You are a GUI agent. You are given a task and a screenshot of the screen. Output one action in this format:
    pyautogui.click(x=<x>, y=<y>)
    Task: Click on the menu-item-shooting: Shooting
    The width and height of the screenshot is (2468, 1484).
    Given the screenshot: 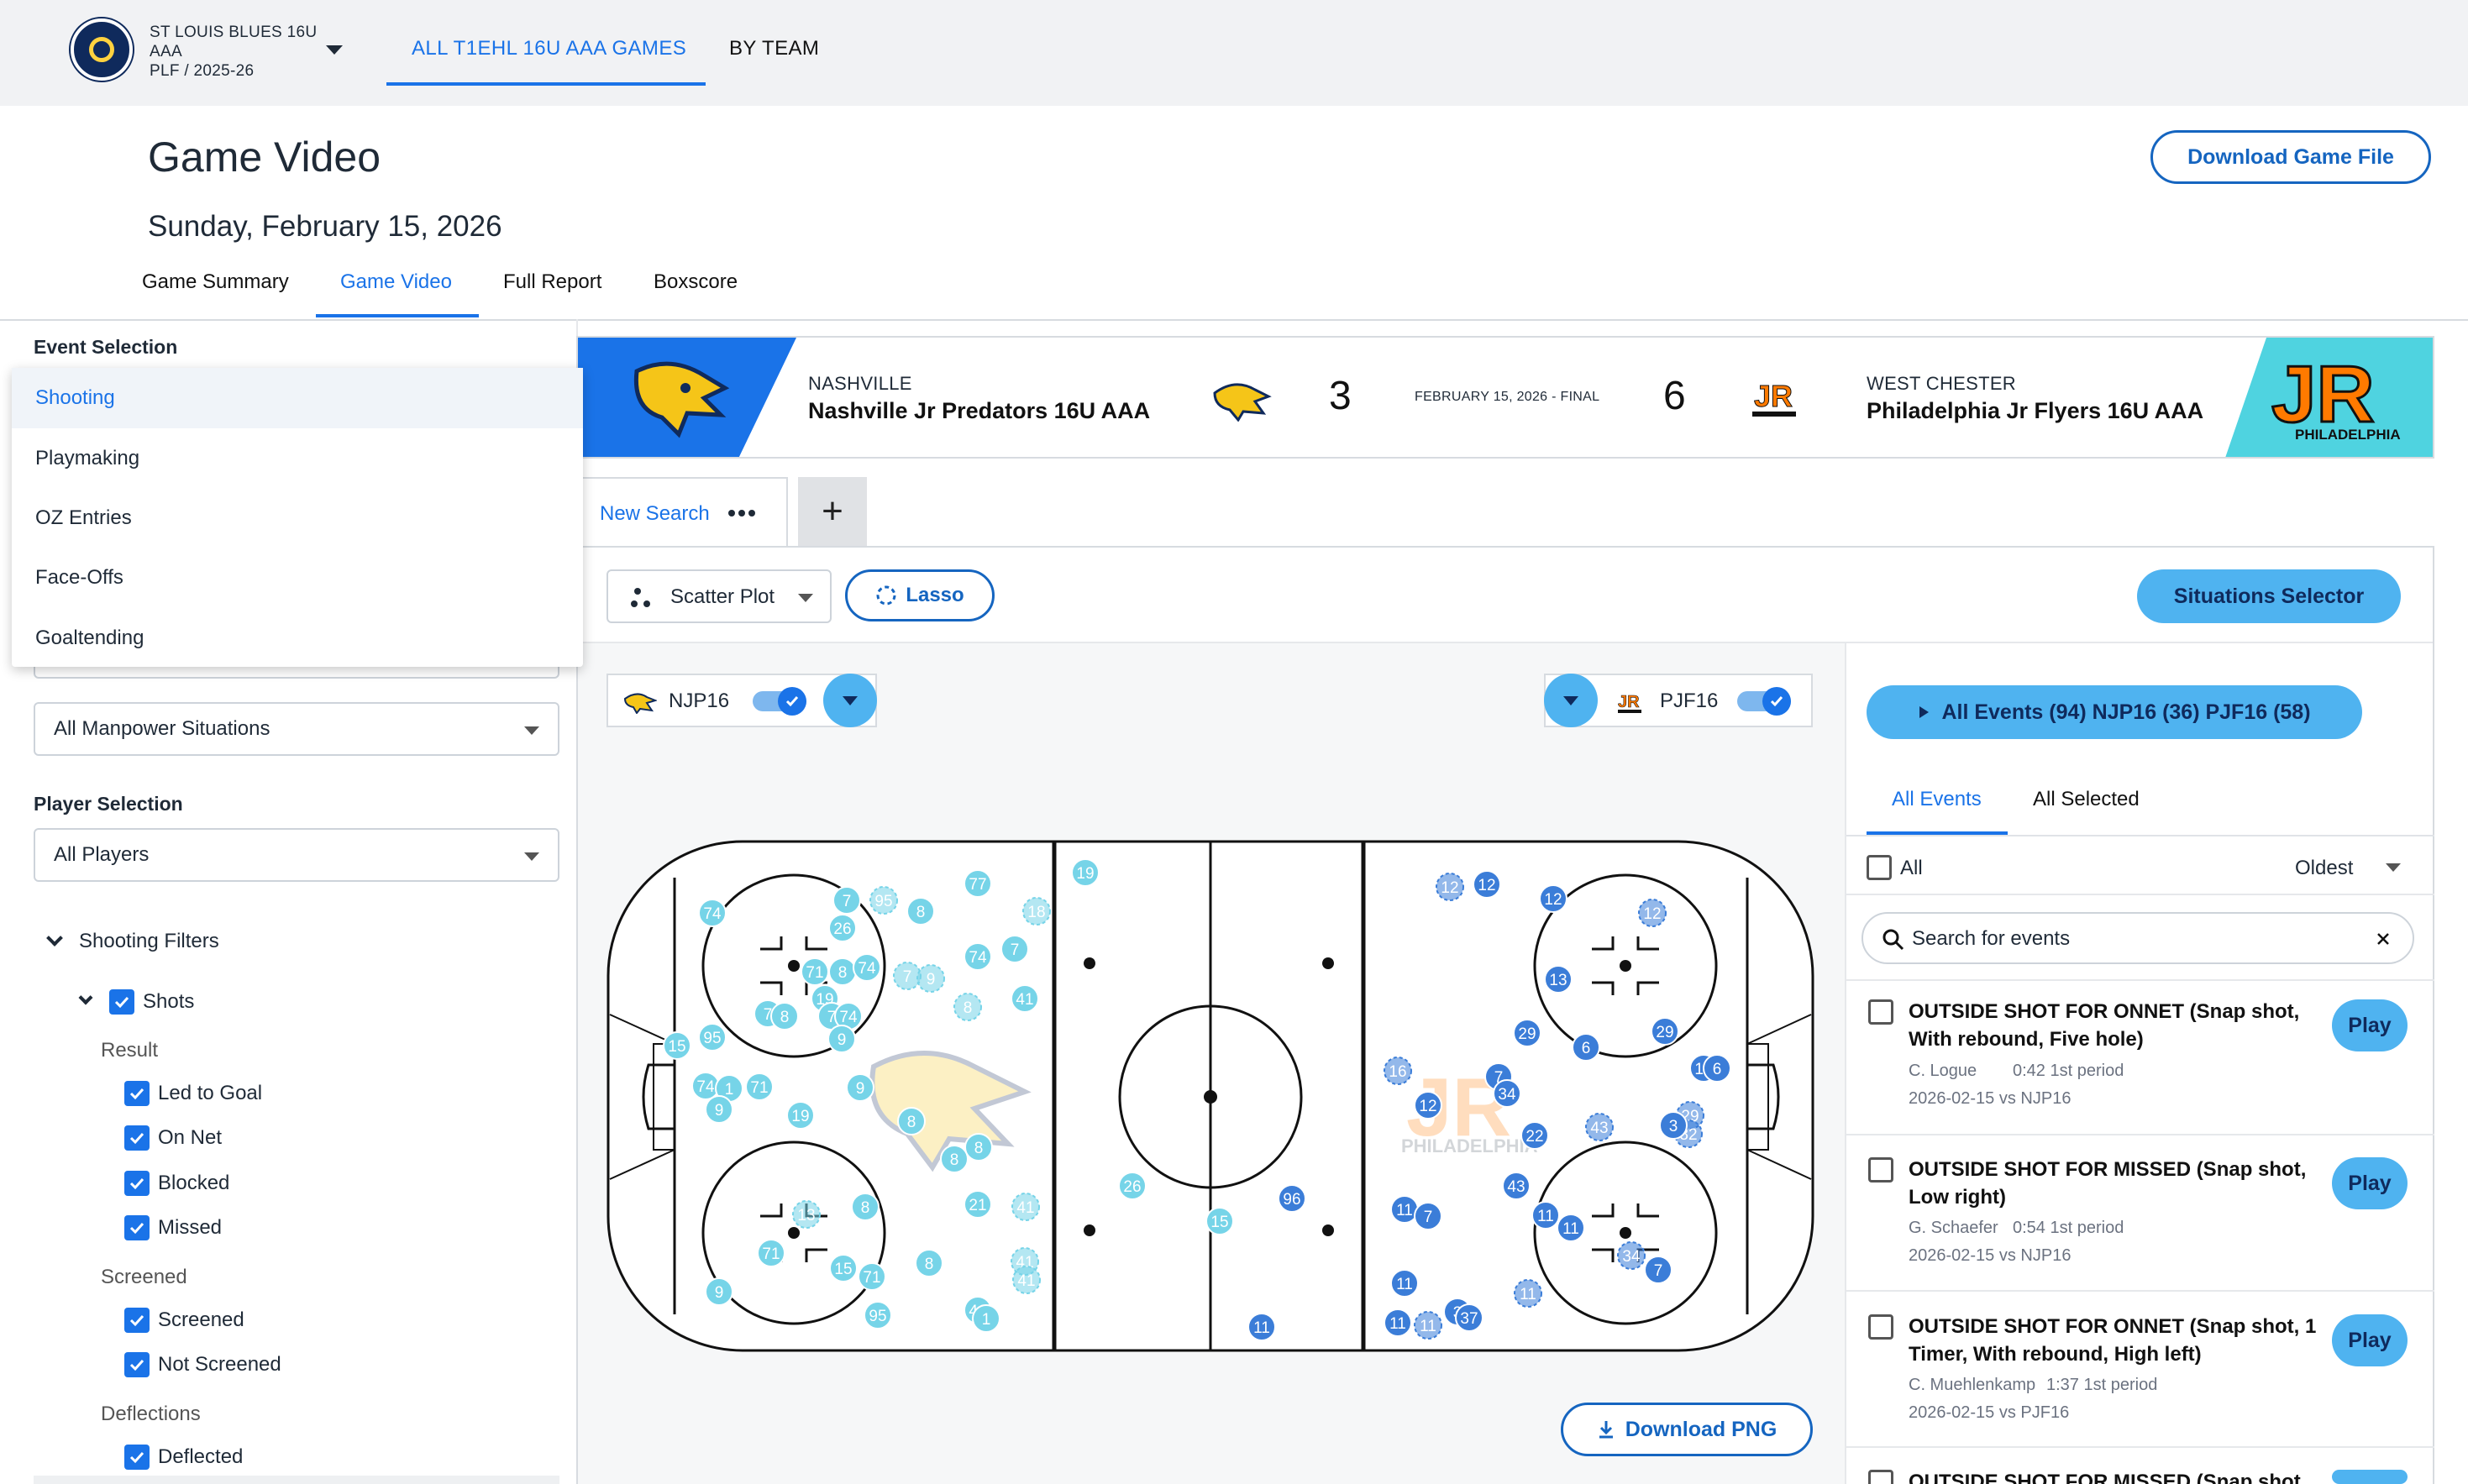 What is the action you would take?
    pyautogui.click(x=298, y=398)
    